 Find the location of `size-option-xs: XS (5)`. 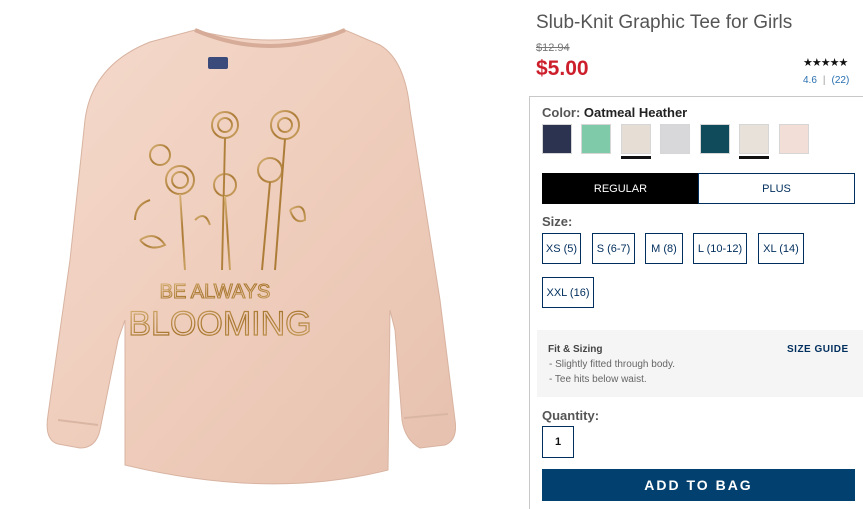

size-option-xs: XS (5) is located at coordinates (561, 248).